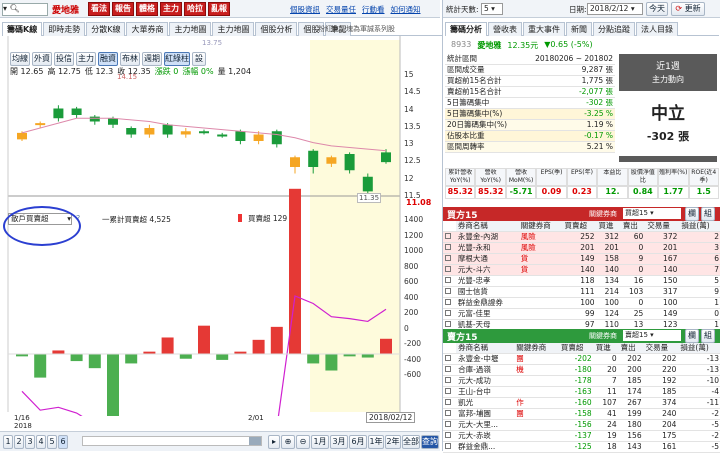 The width and height of the screenshot is (720, 453). I want to click on tab-big-broker: 大單券商, so click(147, 29).